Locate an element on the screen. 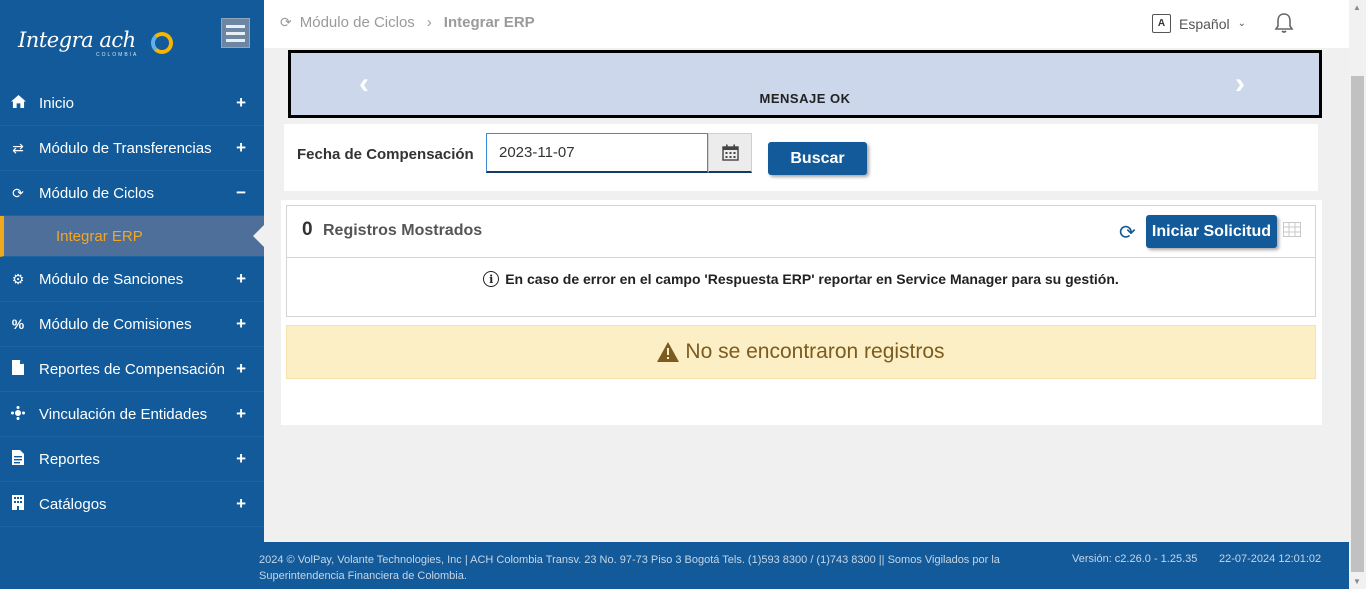  calendar-icon is located at coordinates (730, 153).